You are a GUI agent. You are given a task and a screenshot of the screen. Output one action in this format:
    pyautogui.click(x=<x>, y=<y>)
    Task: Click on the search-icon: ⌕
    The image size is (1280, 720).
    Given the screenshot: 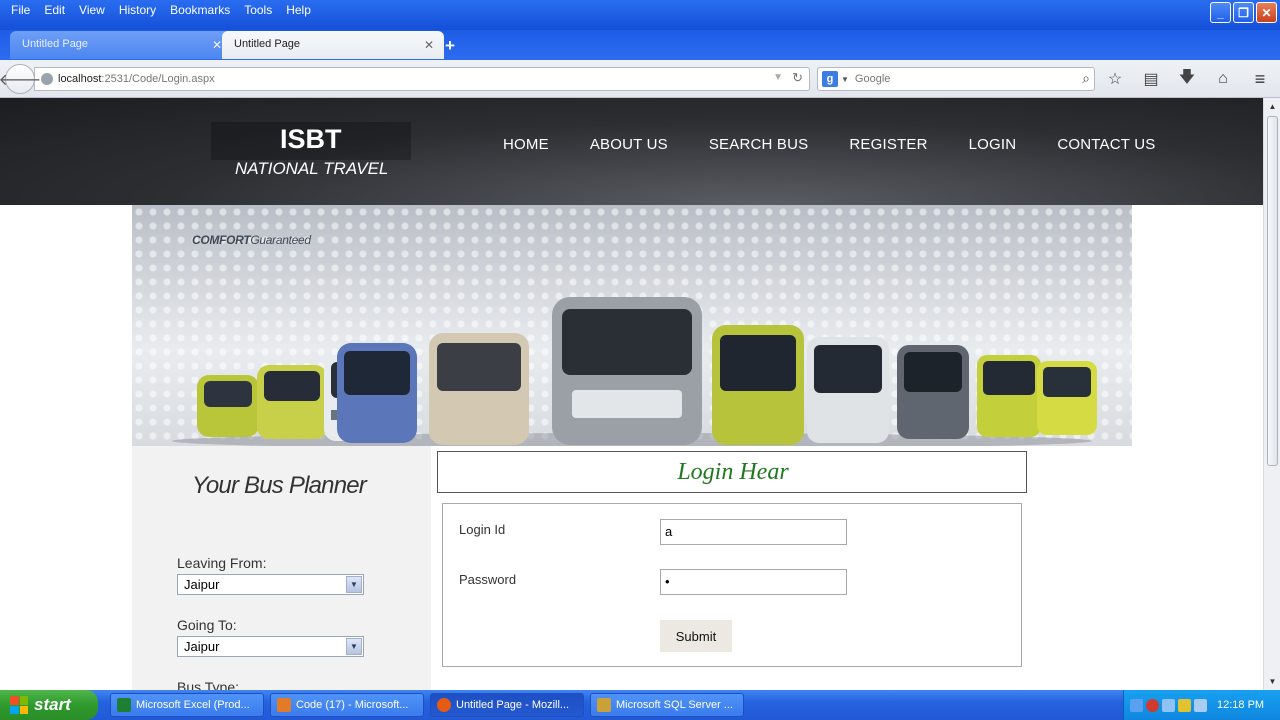 What is the action you would take?
    pyautogui.click(x=1086, y=78)
    